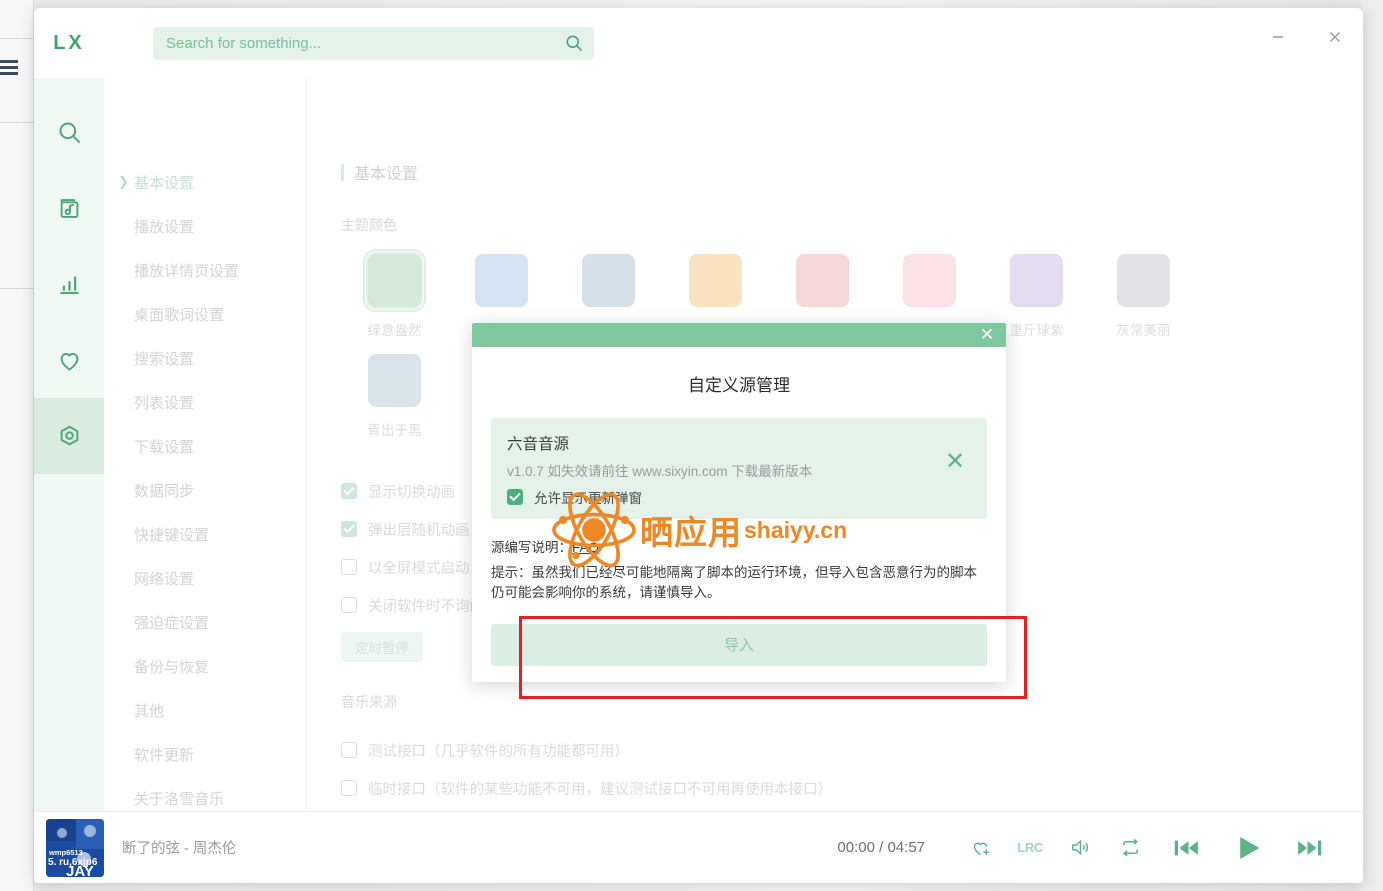 The width and height of the screenshot is (1383, 891). I want to click on album-cover: wmp6513 5. ru,6xjp6 JAY, so click(75, 847).